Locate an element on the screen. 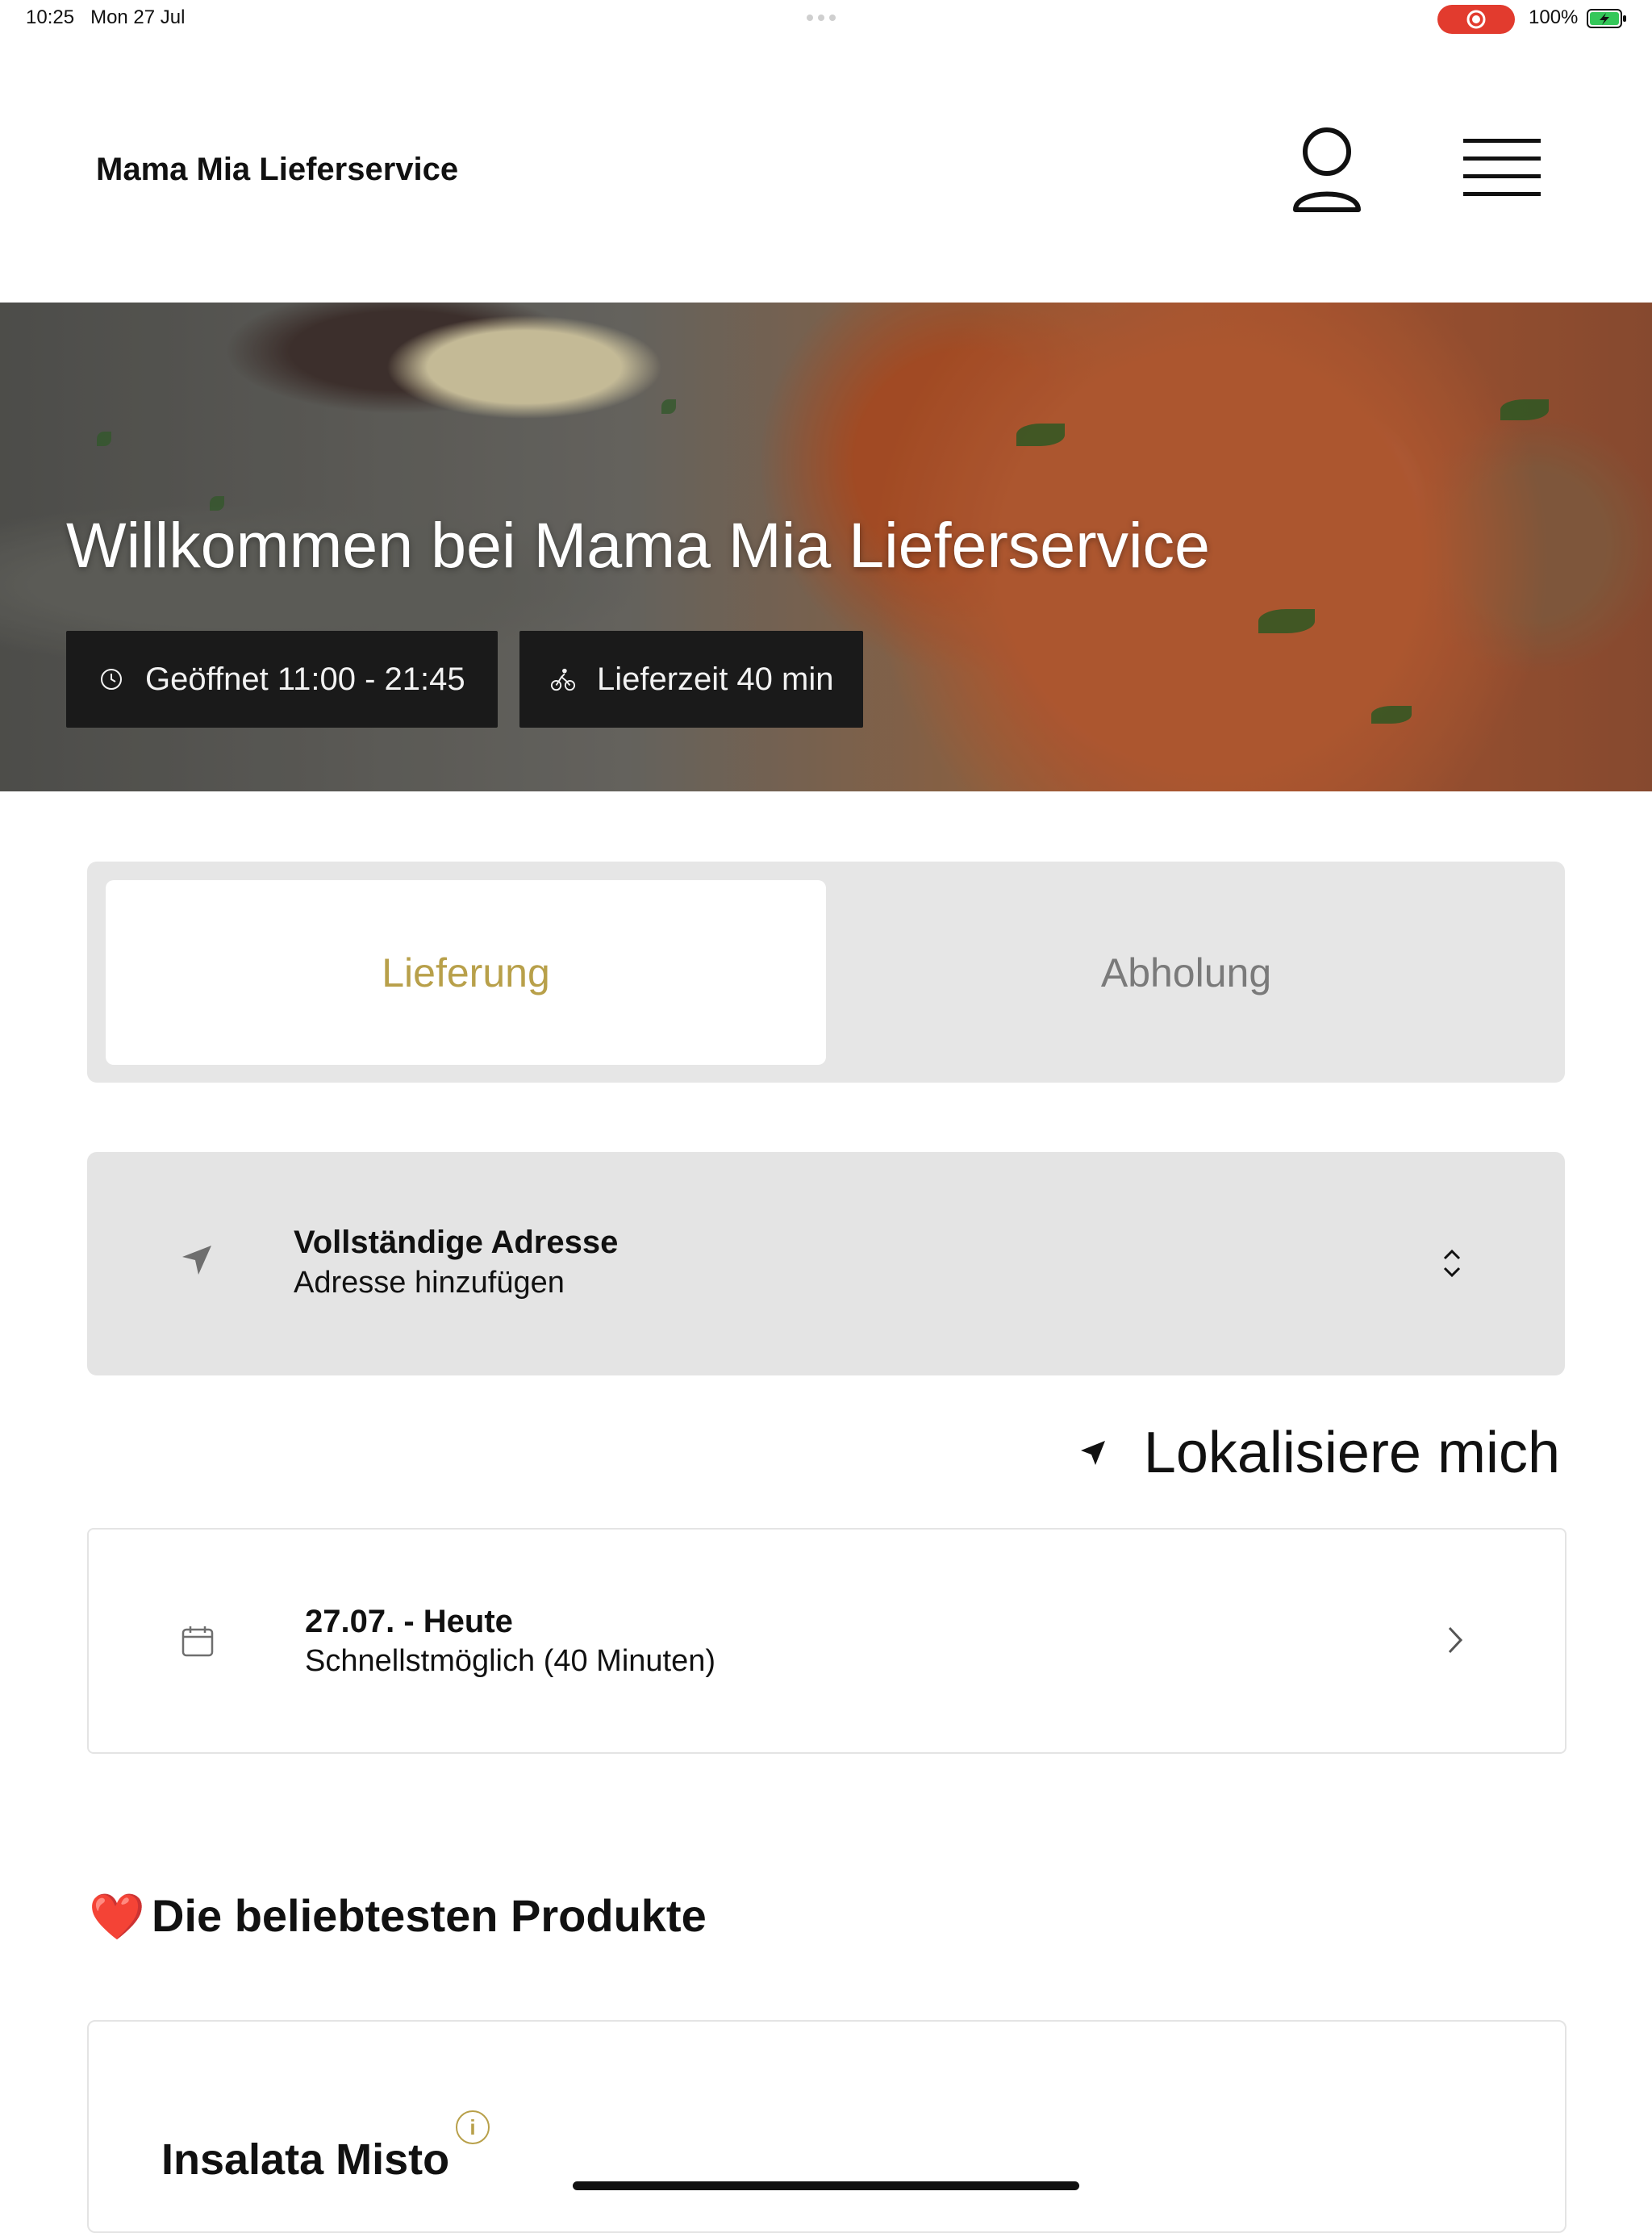  delivery-time-chip: Lieferzeit 40 min is located at coordinates (691, 679).